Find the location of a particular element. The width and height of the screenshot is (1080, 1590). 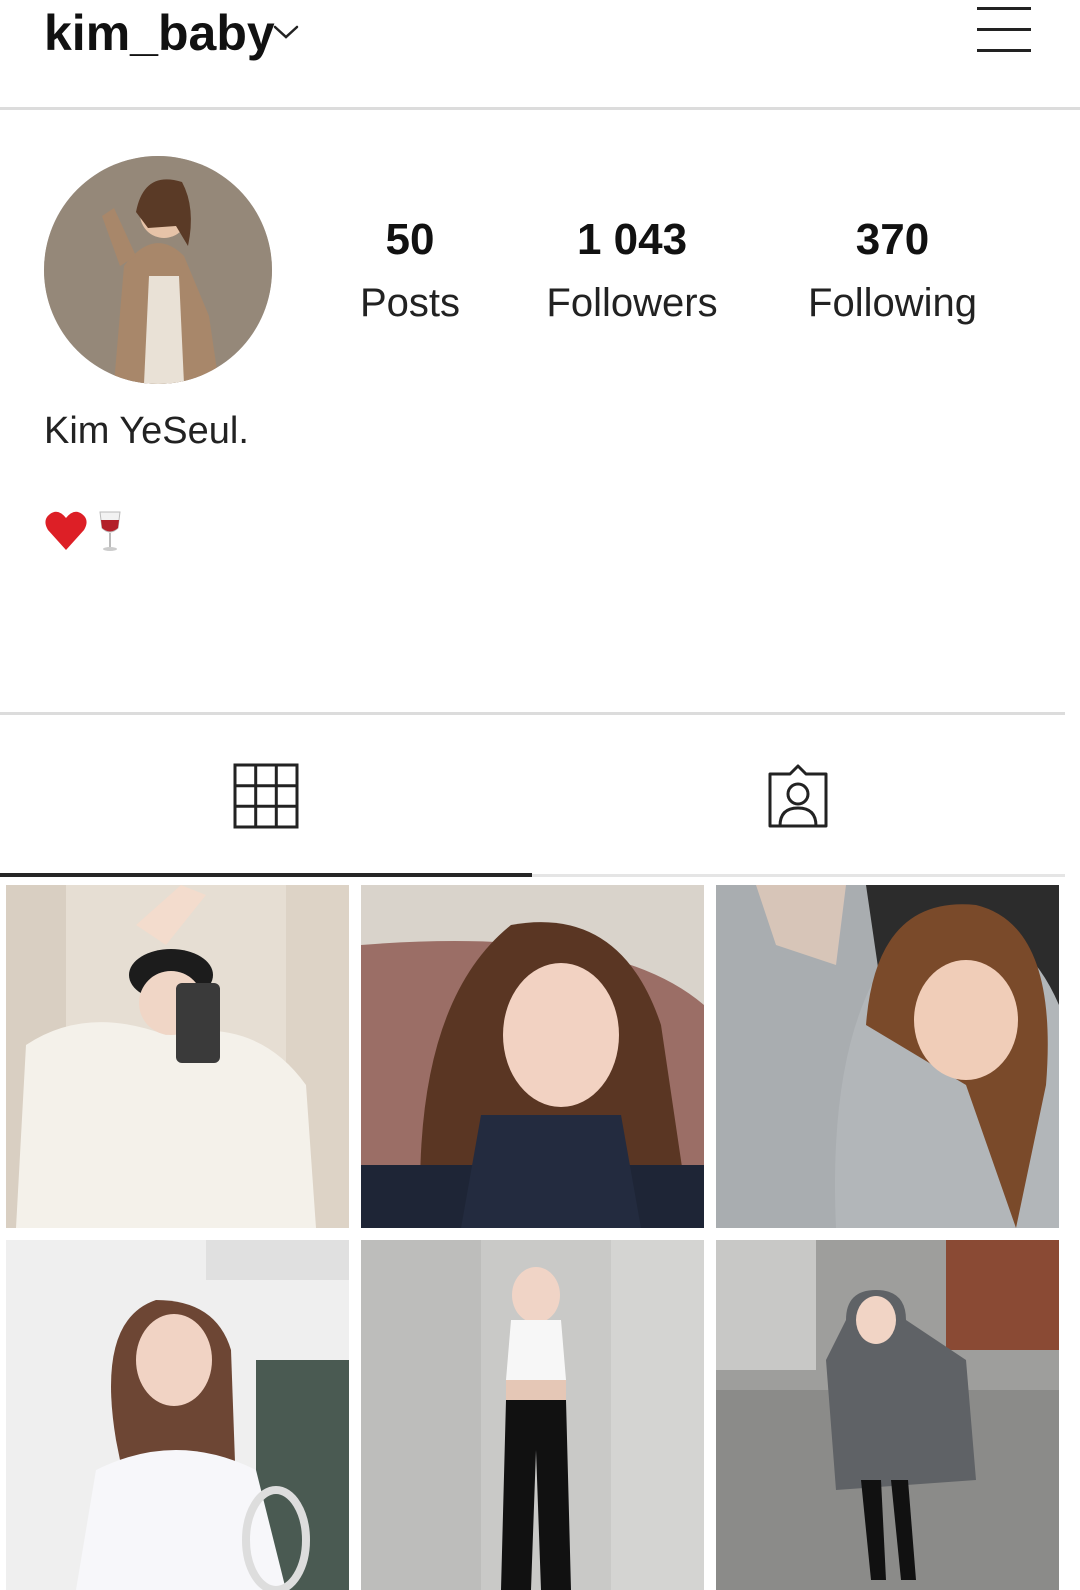

tab-tagged is located at coordinates (798, 796).